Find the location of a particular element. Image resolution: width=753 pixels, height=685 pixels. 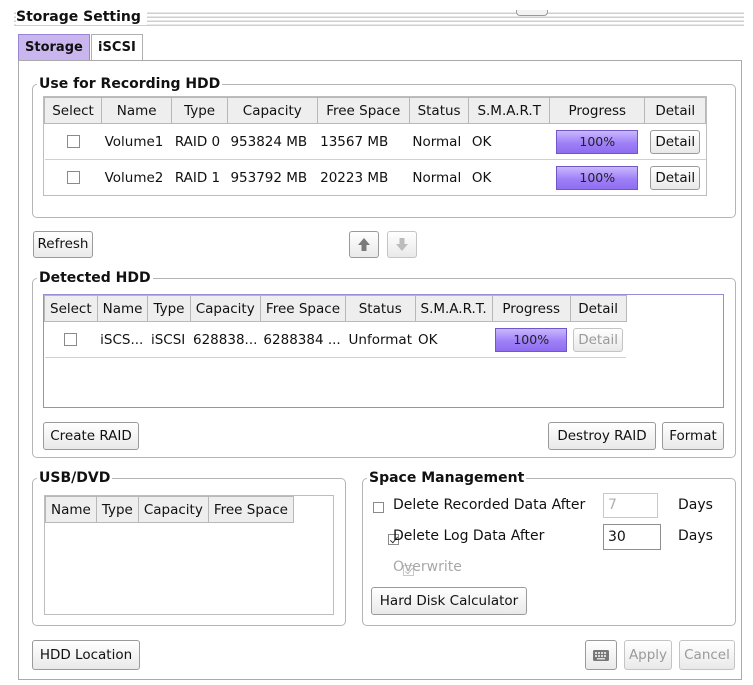

delete-log-label: Delete Log Data After is located at coordinates (469, 536).